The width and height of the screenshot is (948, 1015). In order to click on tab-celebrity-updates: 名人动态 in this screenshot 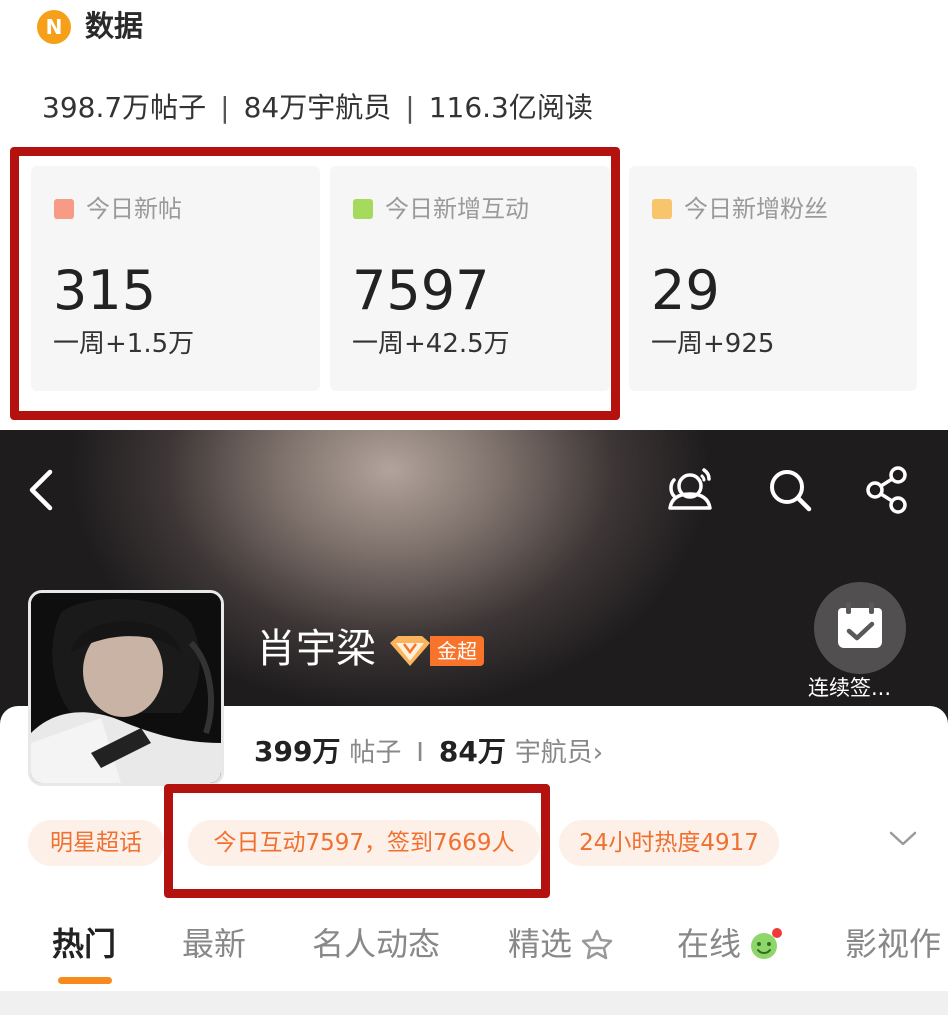, I will do `click(376, 944)`.